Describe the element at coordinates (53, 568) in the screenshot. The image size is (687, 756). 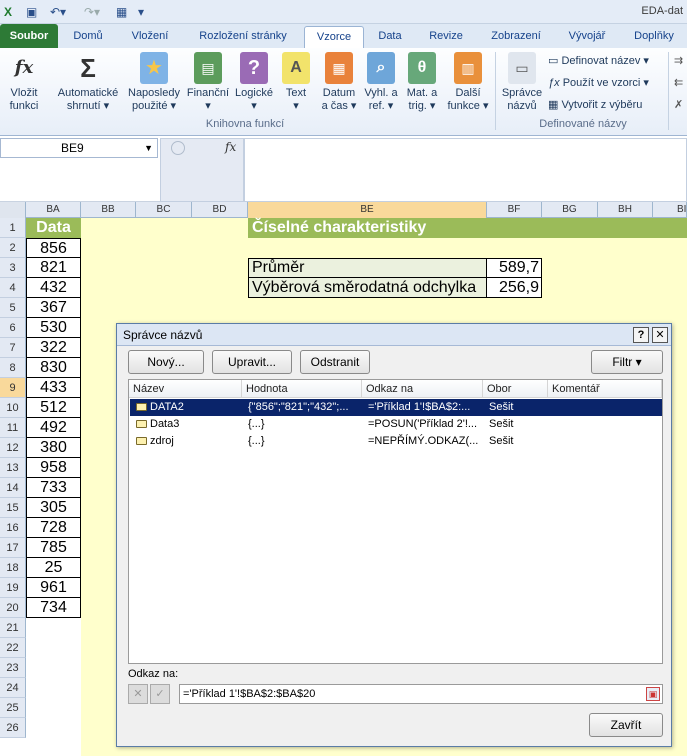
I see `data-cell: 25` at that location.